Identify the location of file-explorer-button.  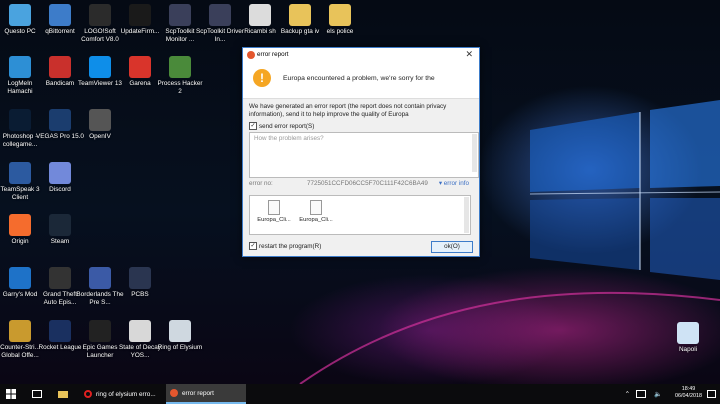
(63, 394).